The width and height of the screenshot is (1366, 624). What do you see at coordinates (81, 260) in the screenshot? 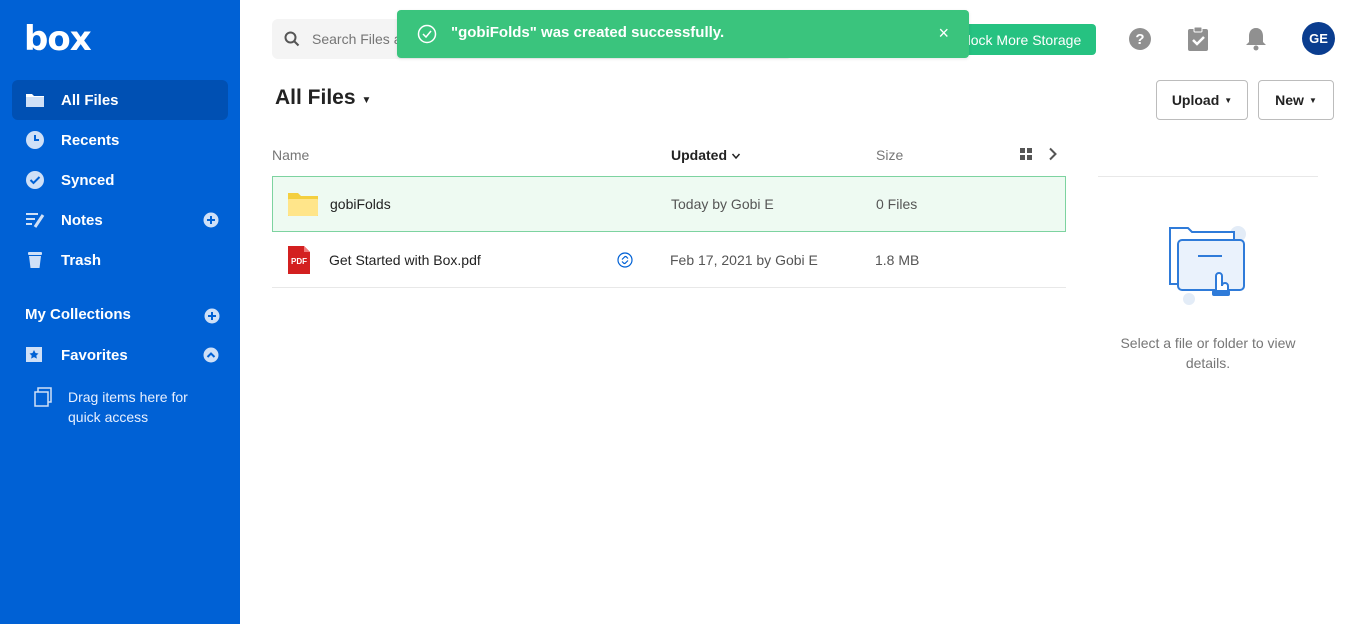
I see `sidebar-item-label: Trash` at bounding box center [81, 260].